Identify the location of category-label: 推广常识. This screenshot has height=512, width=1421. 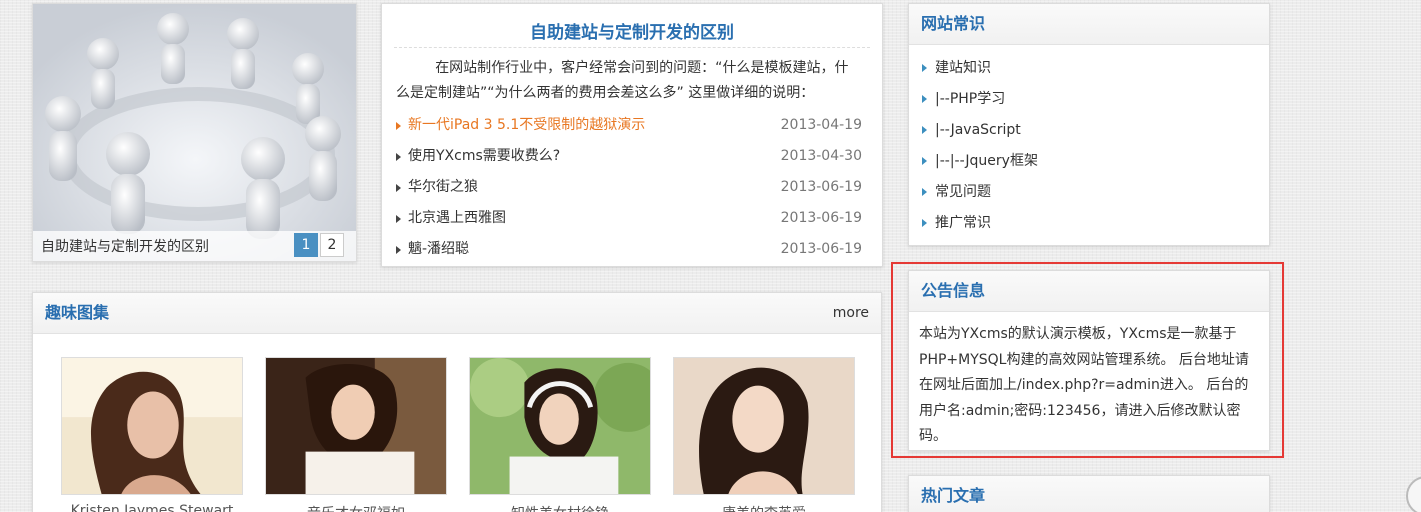
(963, 223).